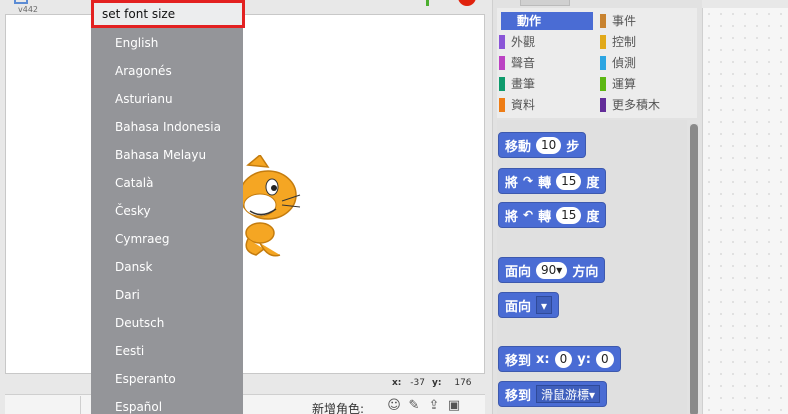 The width and height of the screenshot is (788, 414). Describe the element at coordinates (547, 21) in the screenshot. I see `category-motion: 動作` at that location.